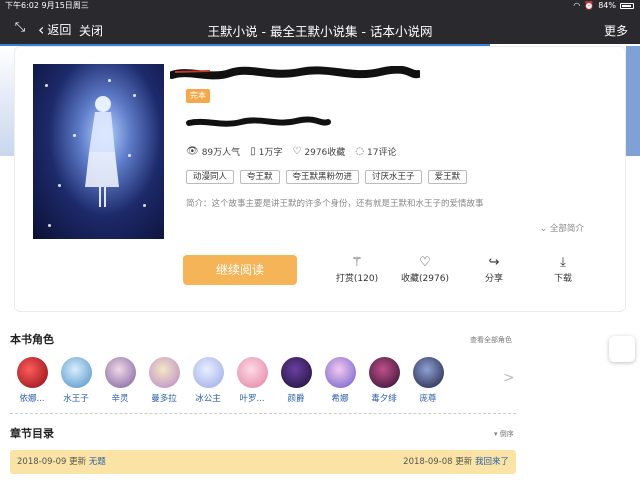 Image resolution: width=640 pixels, height=480 pixels. Describe the element at coordinates (102, 151) in the screenshot. I see `cover-figure-illustration` at that location.